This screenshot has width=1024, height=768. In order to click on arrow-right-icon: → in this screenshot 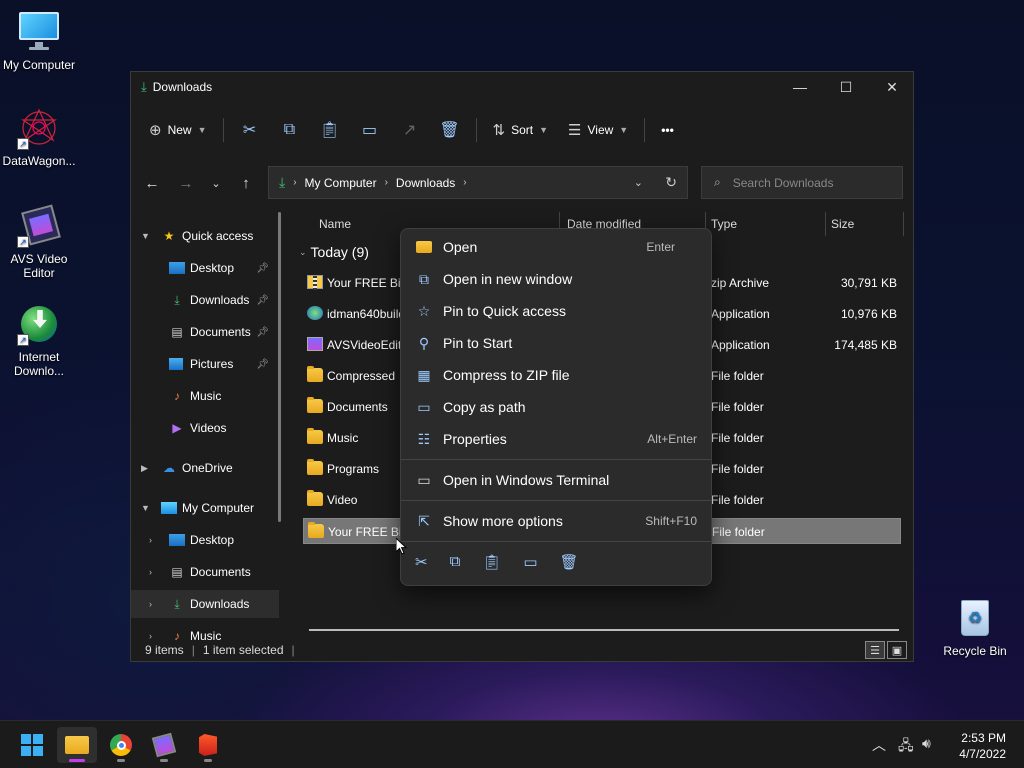, I will do `click(186, 183)`.